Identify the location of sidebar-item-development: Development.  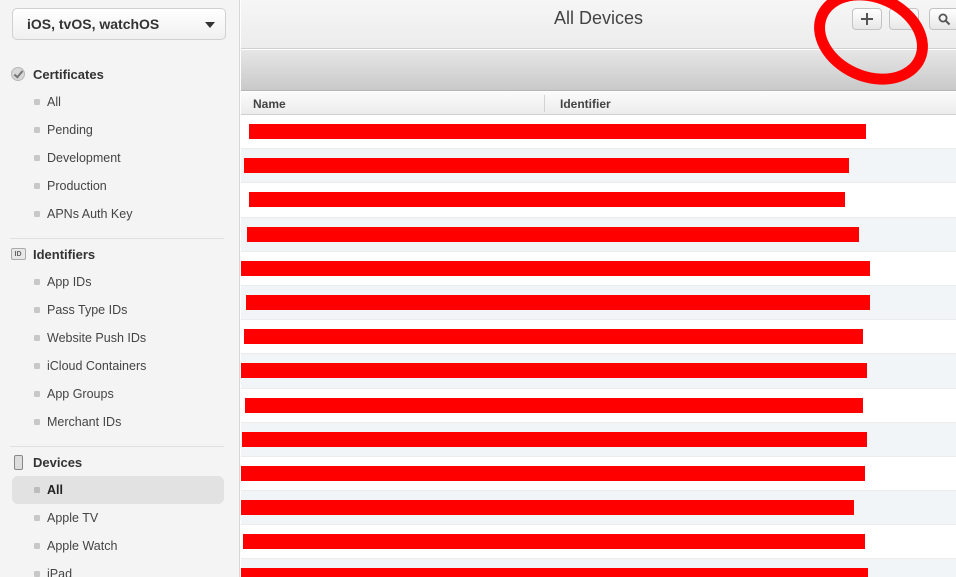
(119, 158).